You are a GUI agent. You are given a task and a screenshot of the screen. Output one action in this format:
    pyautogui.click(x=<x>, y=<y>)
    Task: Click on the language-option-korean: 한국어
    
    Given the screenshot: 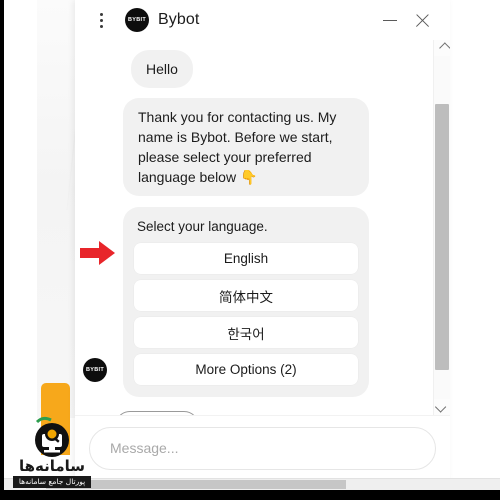 What is the action you would take?
    pyautogui.click(x=246, y=332)
    